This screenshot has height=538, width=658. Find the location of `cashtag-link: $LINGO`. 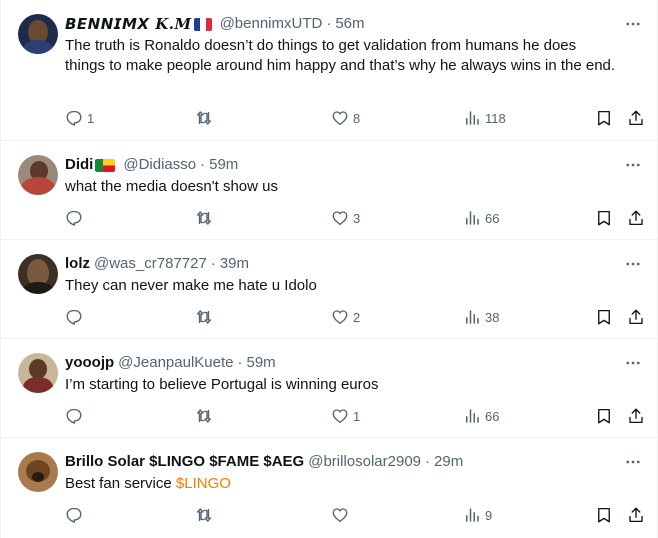

cashtag-link: $LINGO is located at coordinates (203, 483).